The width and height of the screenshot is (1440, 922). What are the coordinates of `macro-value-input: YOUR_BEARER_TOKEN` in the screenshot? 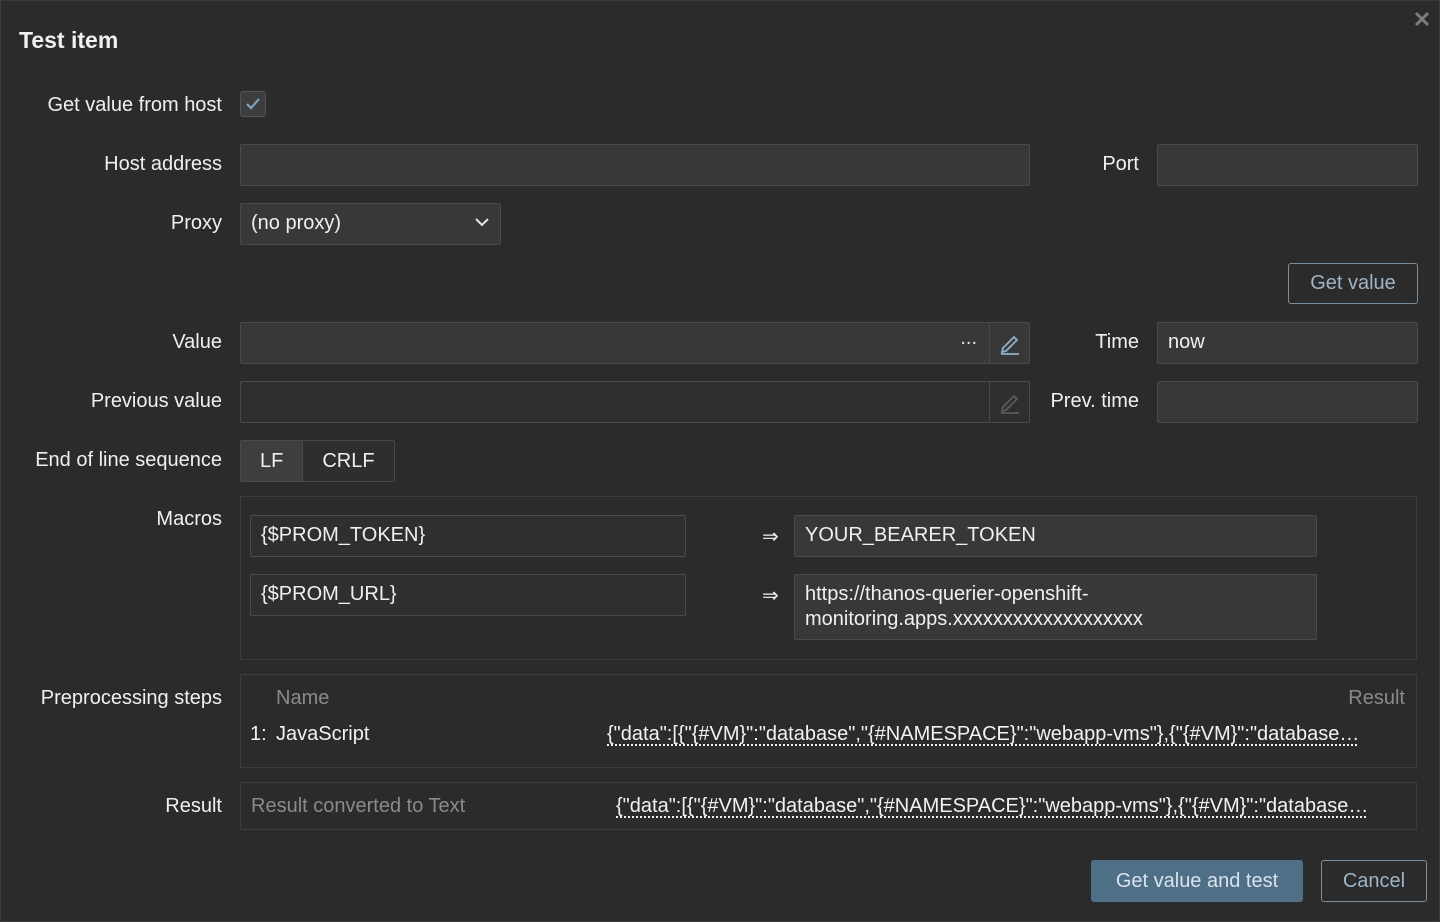 It's located at (1055, 536).